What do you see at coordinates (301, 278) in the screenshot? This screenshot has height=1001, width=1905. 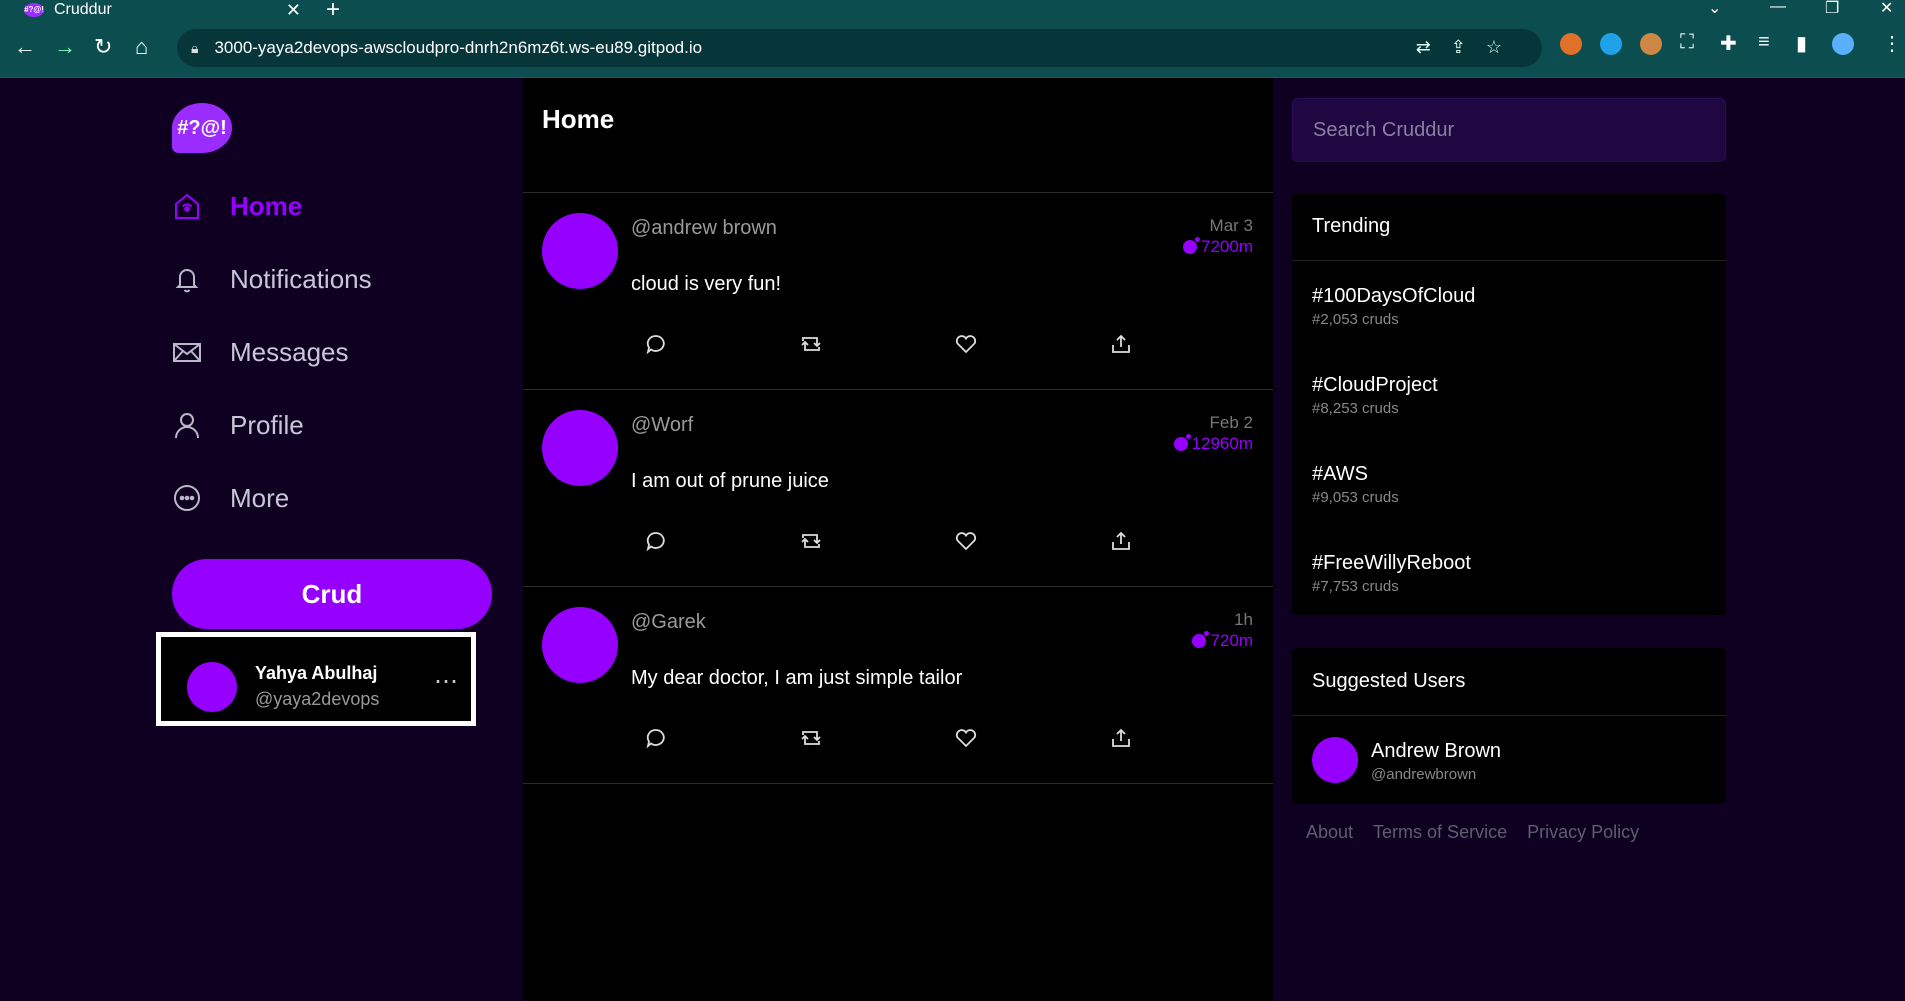 I see `nav-label: Notifications` at bounding box center [301, 278].